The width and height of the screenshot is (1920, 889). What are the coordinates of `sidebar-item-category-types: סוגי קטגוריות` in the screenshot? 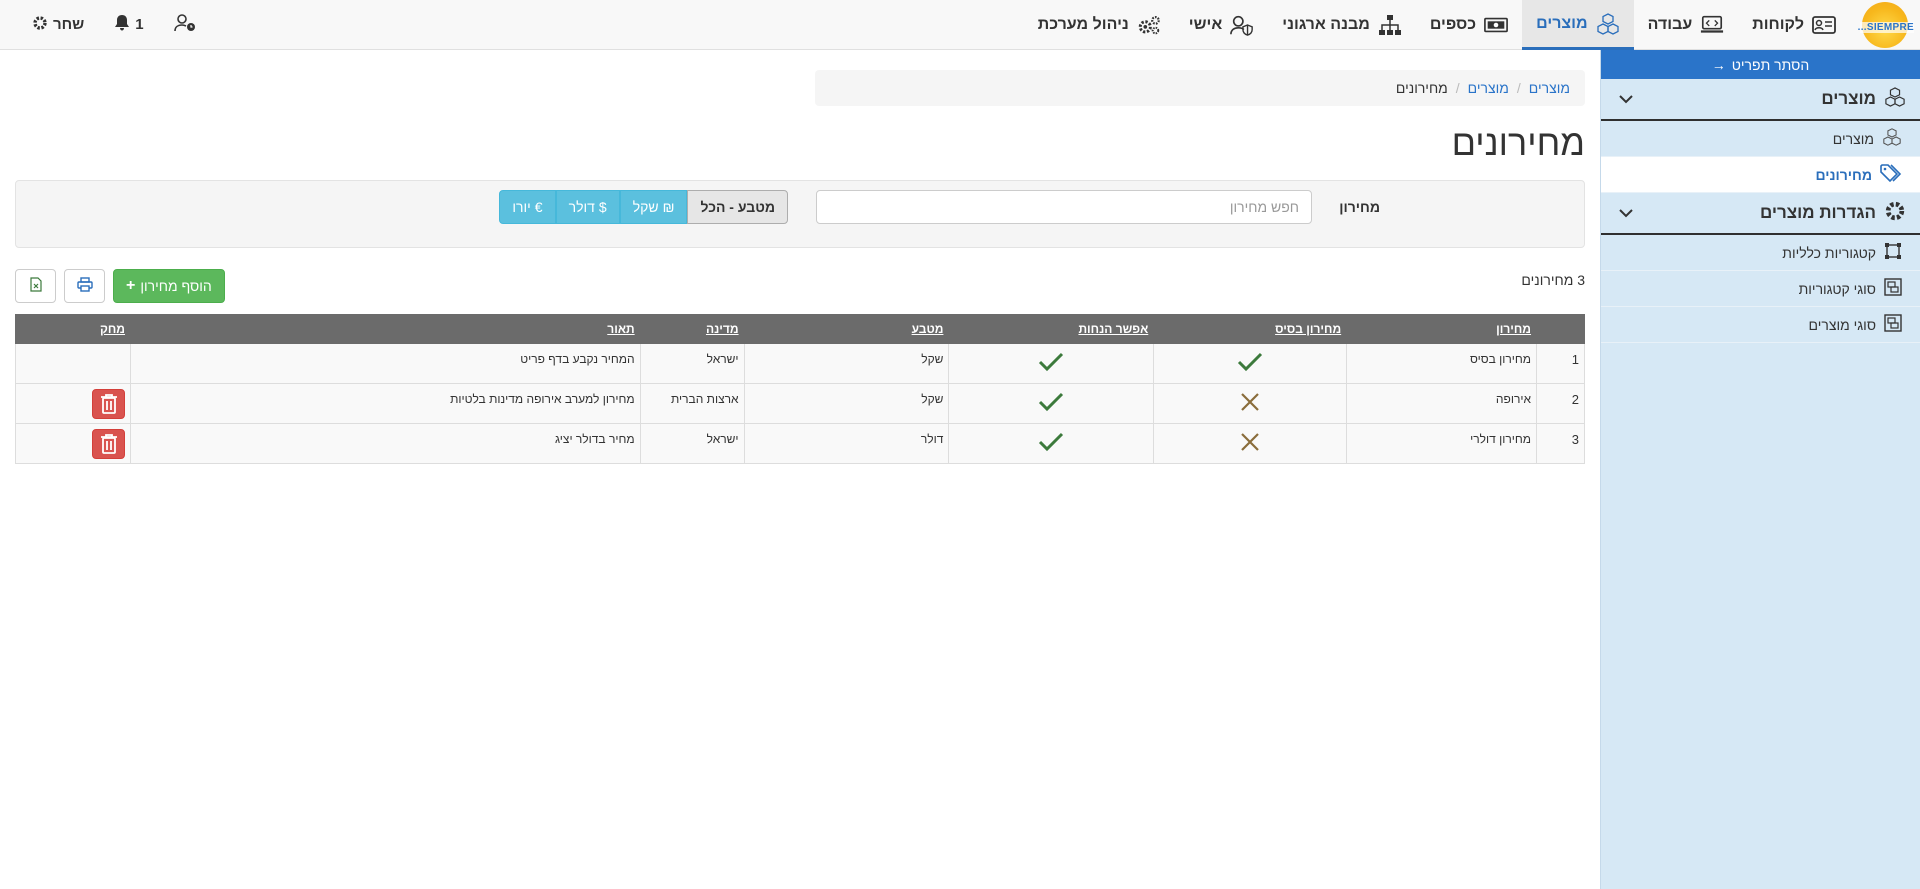 It's located at (1760, 289).